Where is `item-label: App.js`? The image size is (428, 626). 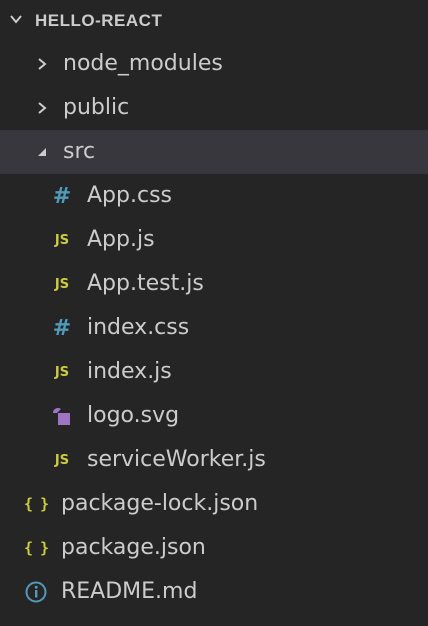 item-label: App.js is located at coordinates (121, 239).